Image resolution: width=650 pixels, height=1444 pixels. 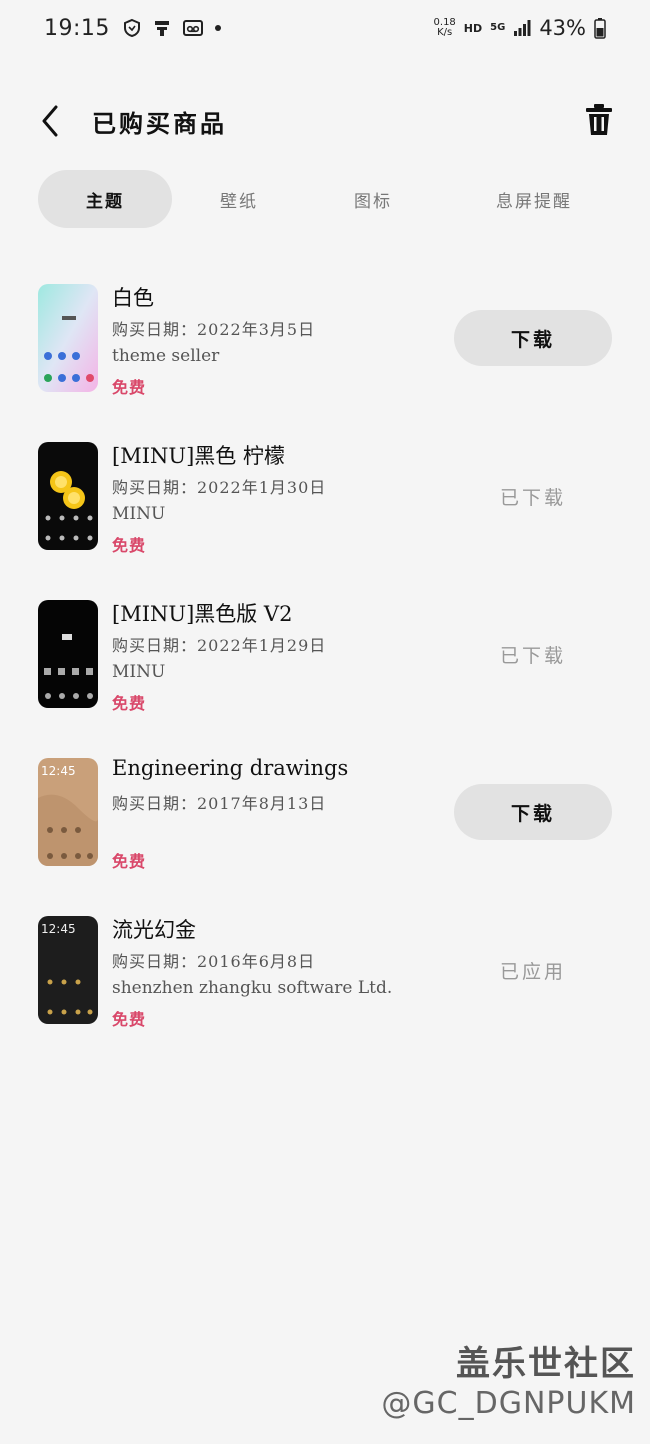 What do you see at coordinates (105, 199) in the screenshot?
I see `tab-themes: 主题` at bounding box center [105, 199].